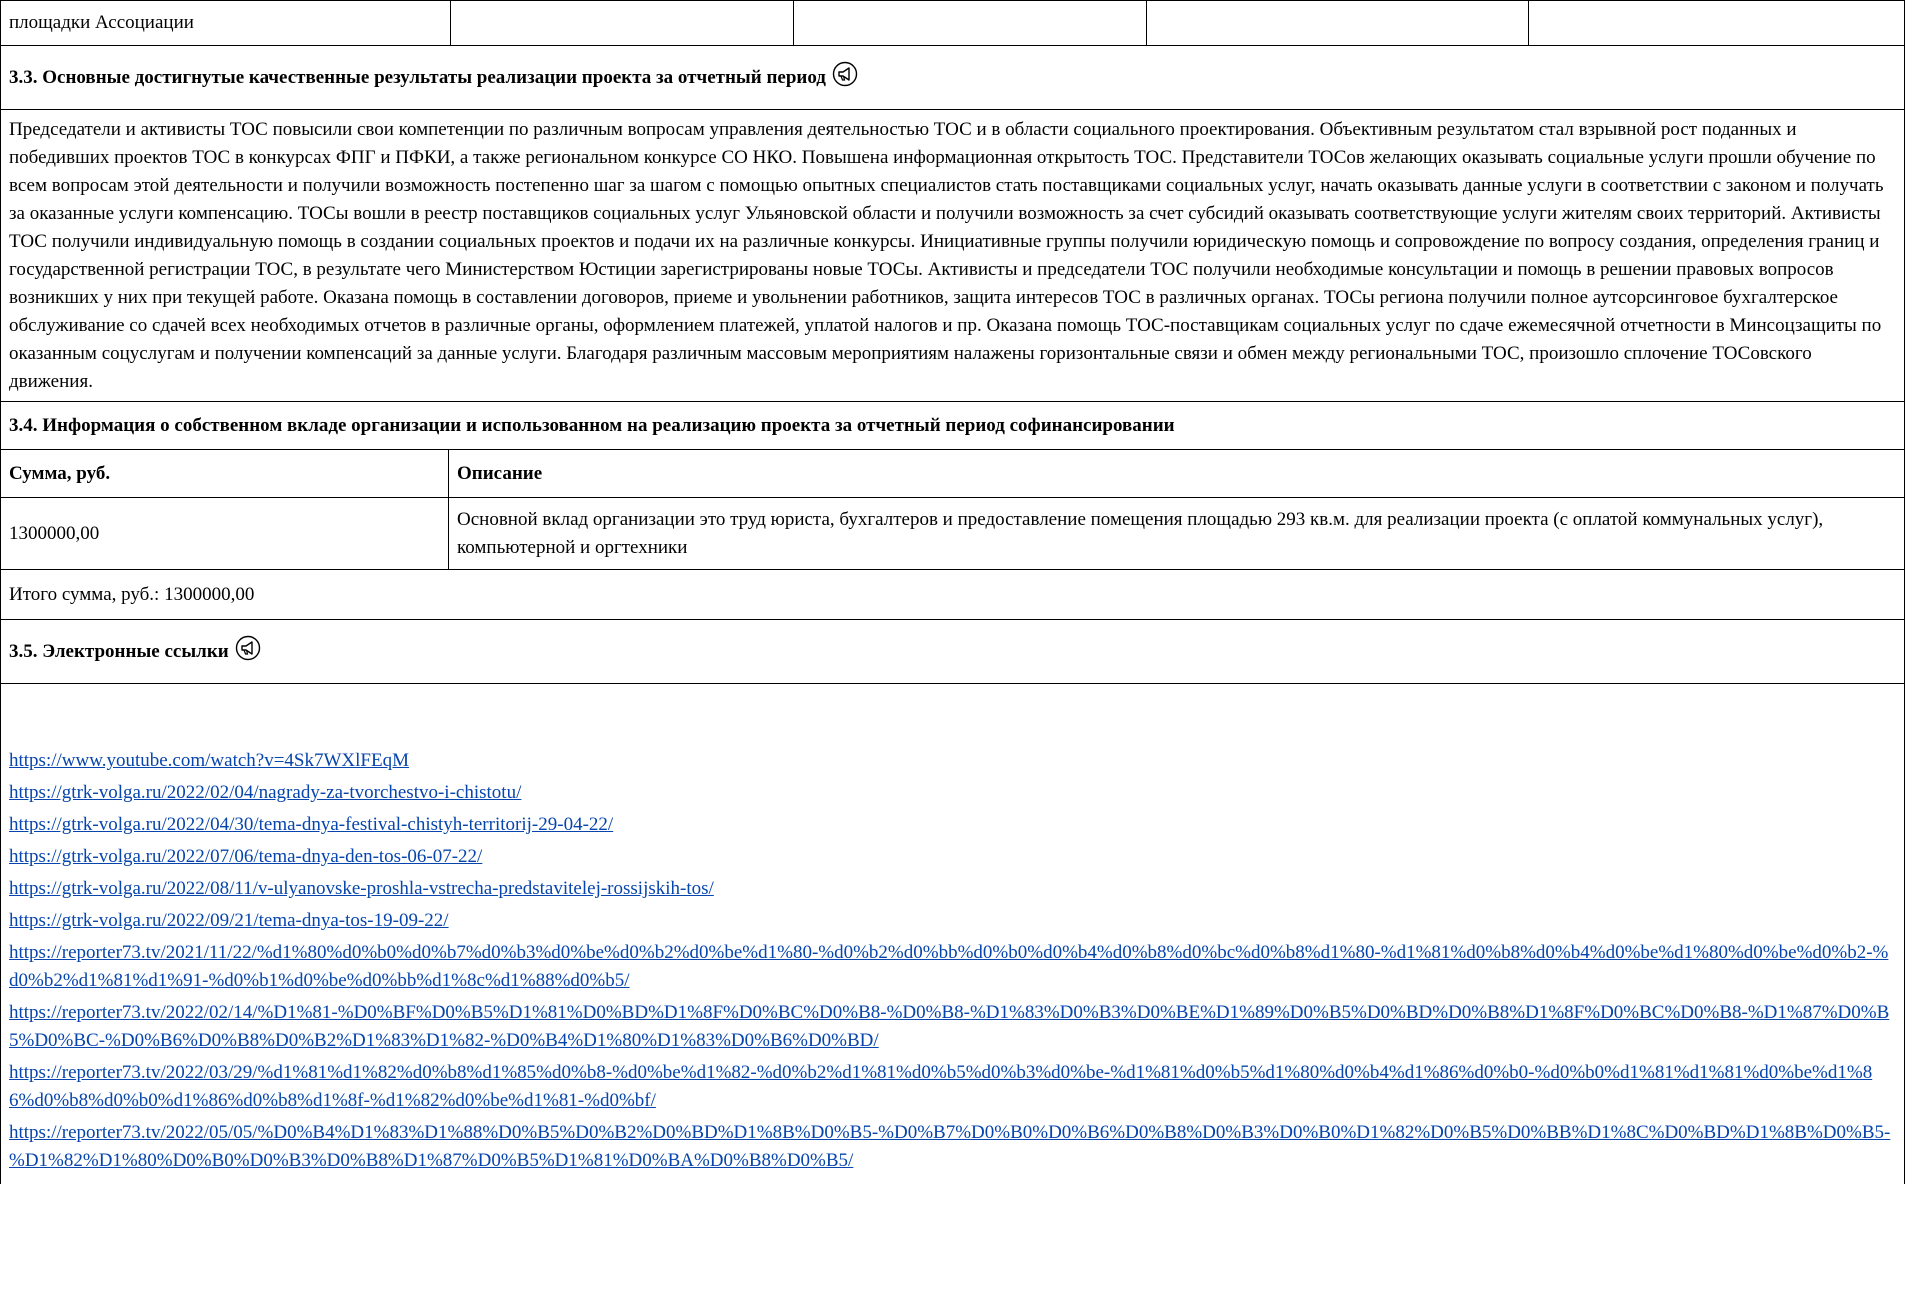 This screenshot has width=1905, height=1291. I want to click on section-3-5-title: 3.5. Электронные ссылки, so click(119, 651).